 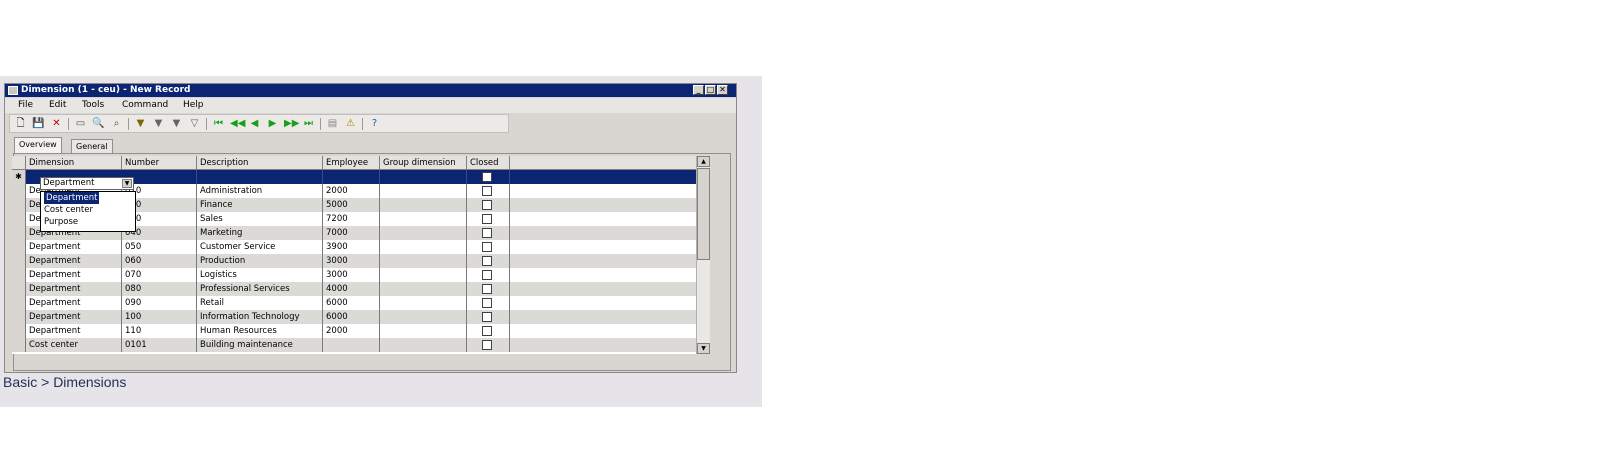 I want to click on menu-command: Command, so click(x=145, y=105).